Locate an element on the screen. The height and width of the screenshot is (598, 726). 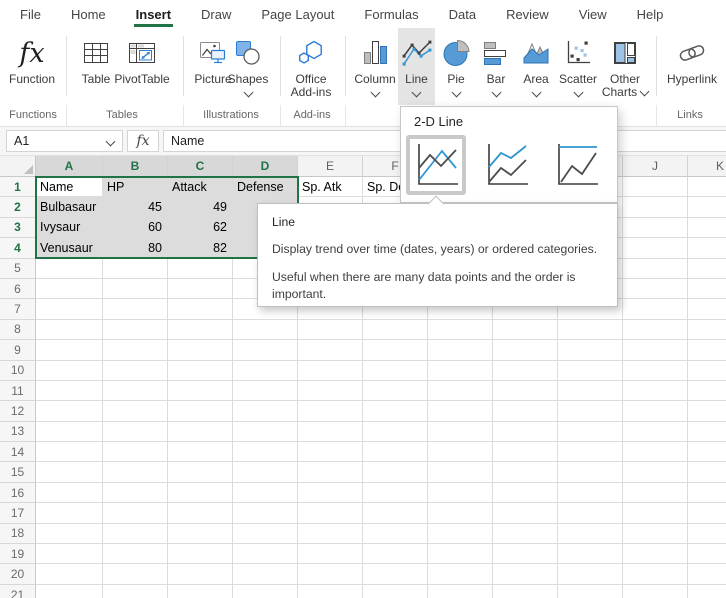
cell-J6 is located at coordinates (655, 289).